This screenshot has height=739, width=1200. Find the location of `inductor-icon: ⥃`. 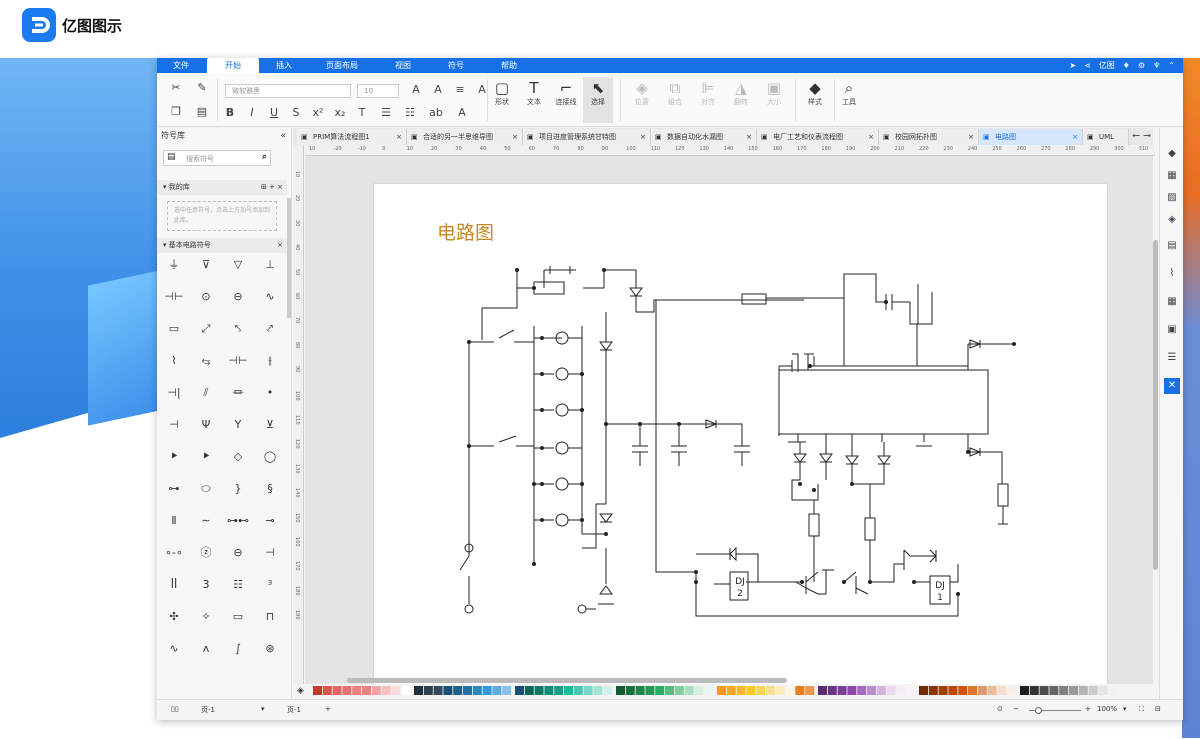

inductor-icon: ⥃ is located at coordinates (206, 361).